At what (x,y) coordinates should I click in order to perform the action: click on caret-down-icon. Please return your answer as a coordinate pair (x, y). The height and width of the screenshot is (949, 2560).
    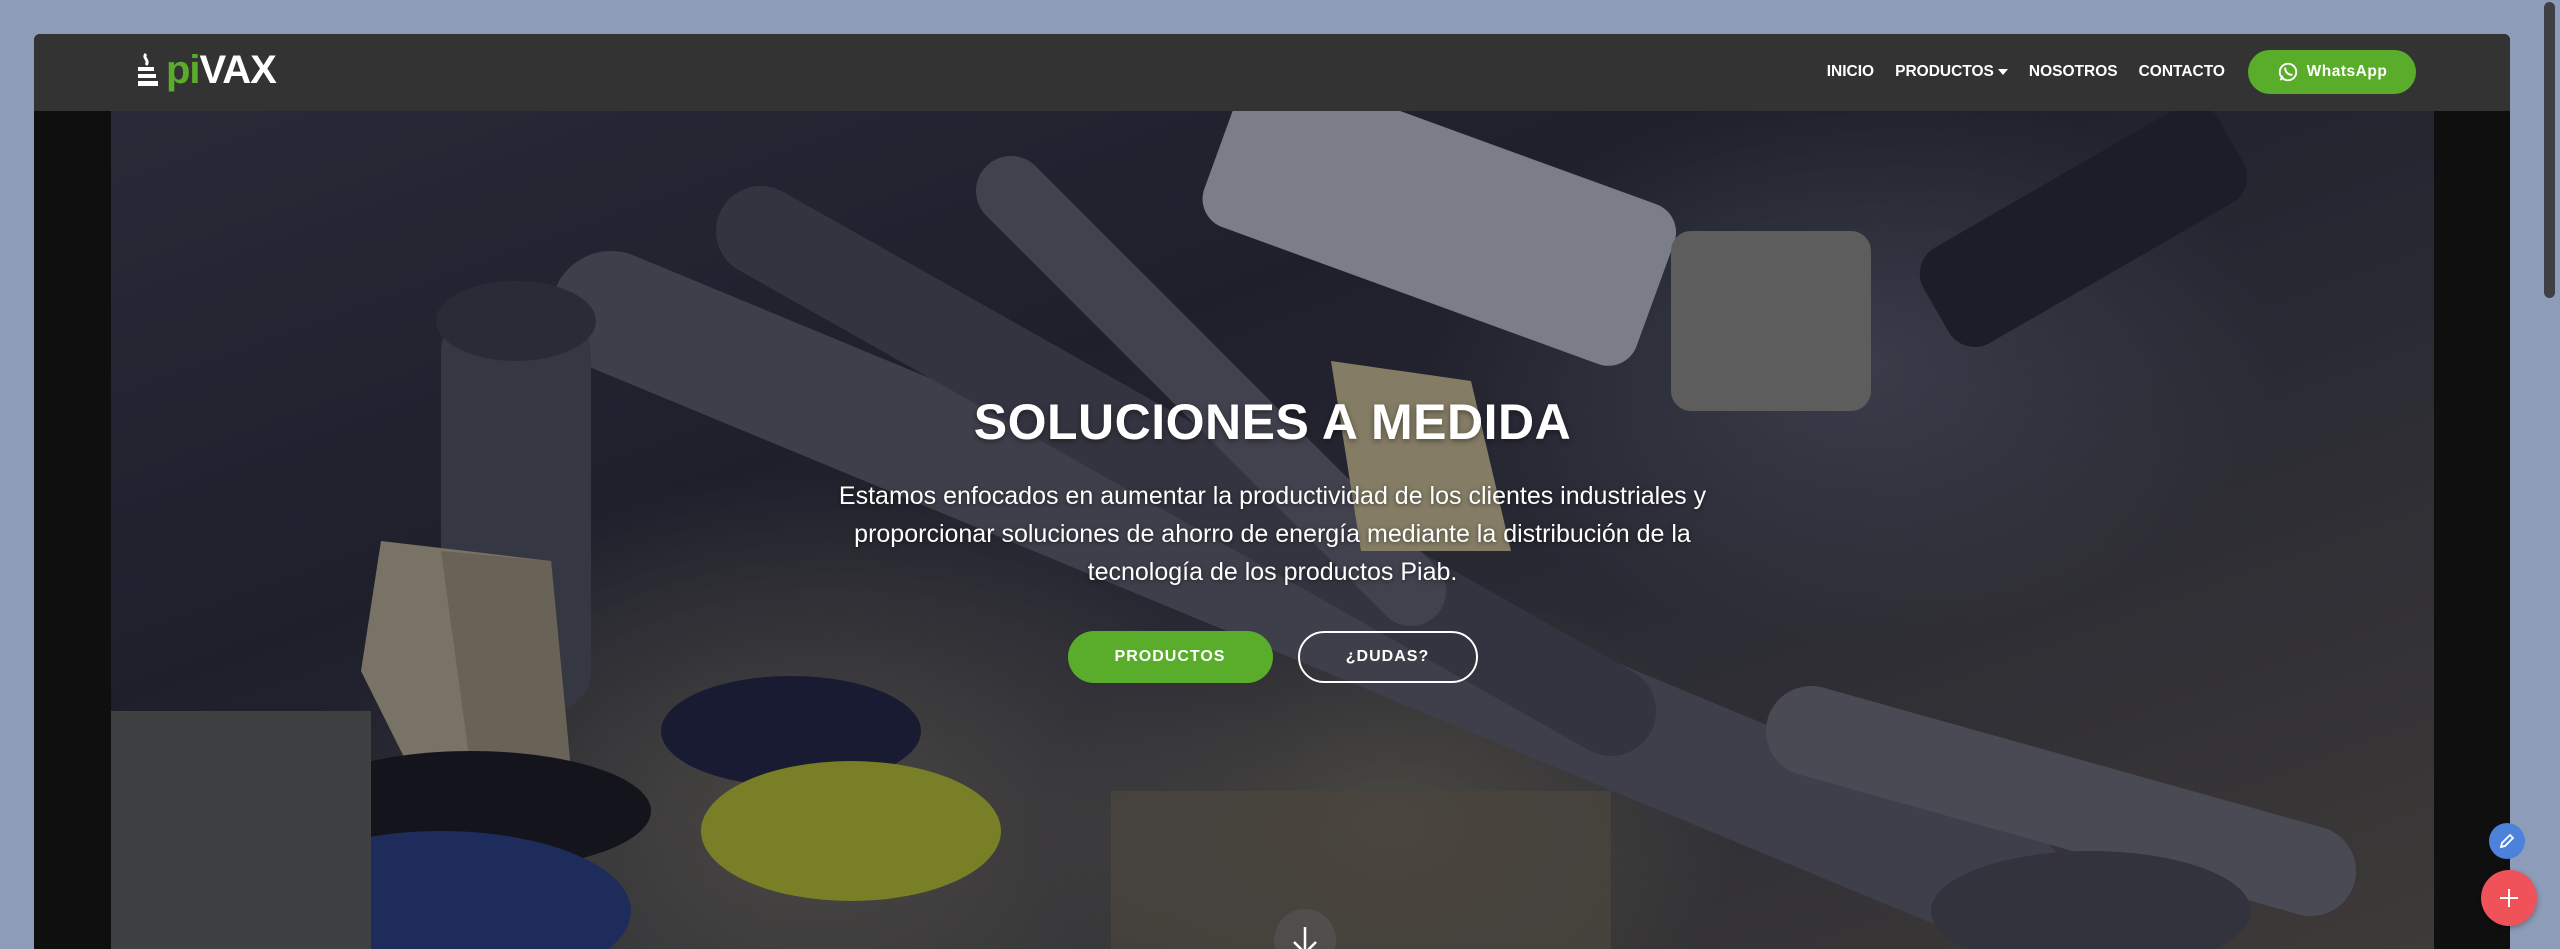
    Looking at the image, I should click on (2002, 72).